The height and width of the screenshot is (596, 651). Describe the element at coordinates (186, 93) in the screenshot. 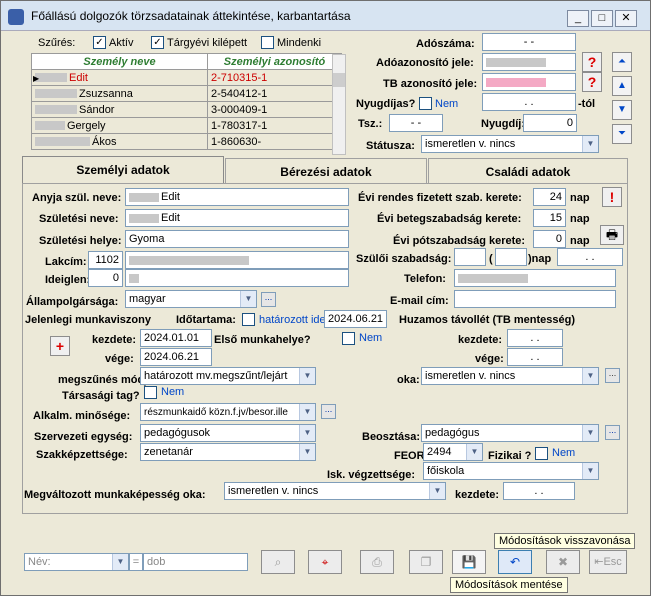

I see `table-row: Zsuzsanna 2-540412-1` at that location.